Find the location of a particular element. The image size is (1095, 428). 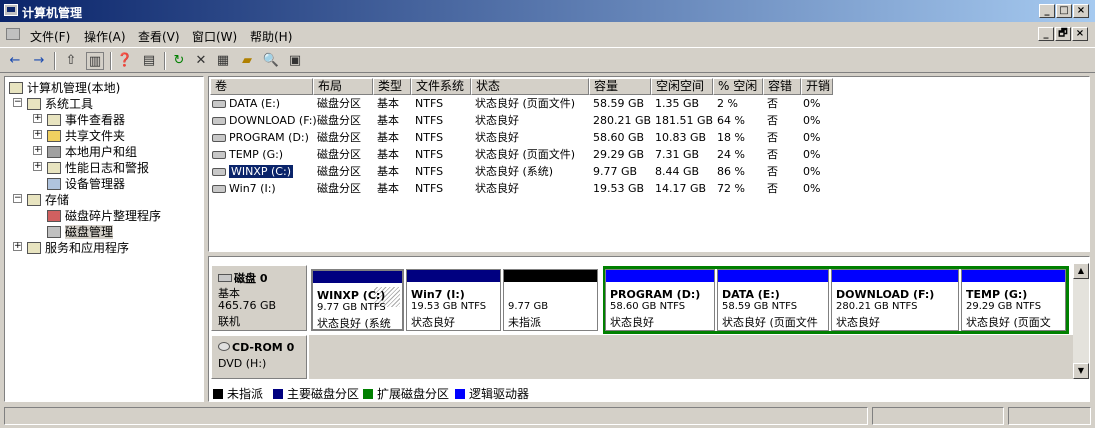

doc-restore-button: 🗗 is located at coordinates (1063, 34).